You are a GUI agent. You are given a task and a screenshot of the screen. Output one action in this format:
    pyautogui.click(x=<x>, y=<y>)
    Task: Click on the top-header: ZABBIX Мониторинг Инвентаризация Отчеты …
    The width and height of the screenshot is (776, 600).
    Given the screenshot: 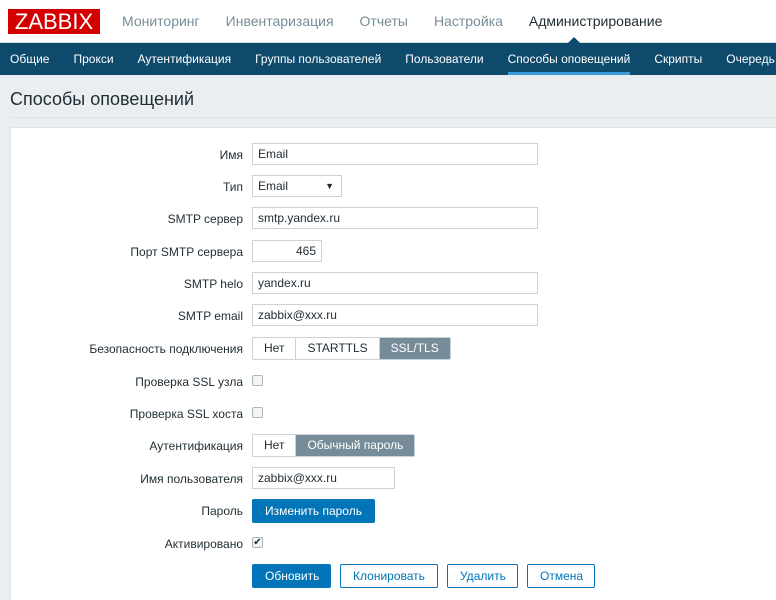 What is the action you would take?
    pyautogui.click(x=388, y=21)
    